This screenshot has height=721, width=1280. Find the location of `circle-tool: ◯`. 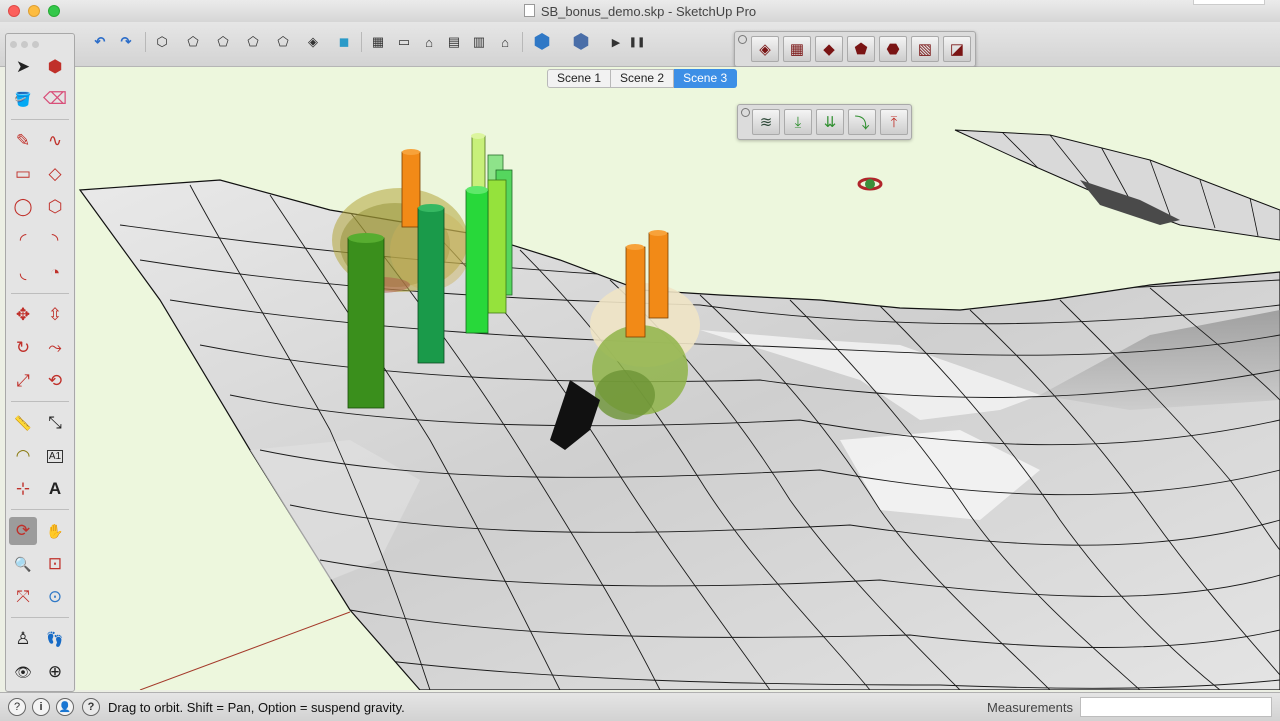

circle-tool: ◯ is located at coordinates (23, 207).